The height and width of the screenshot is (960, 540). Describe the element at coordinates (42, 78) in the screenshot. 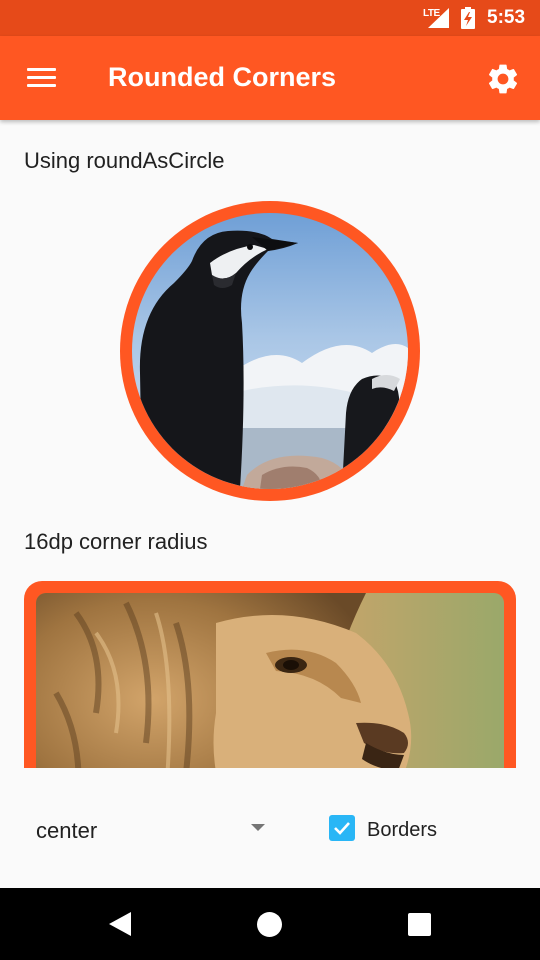

I see `menu-icon` at that location.